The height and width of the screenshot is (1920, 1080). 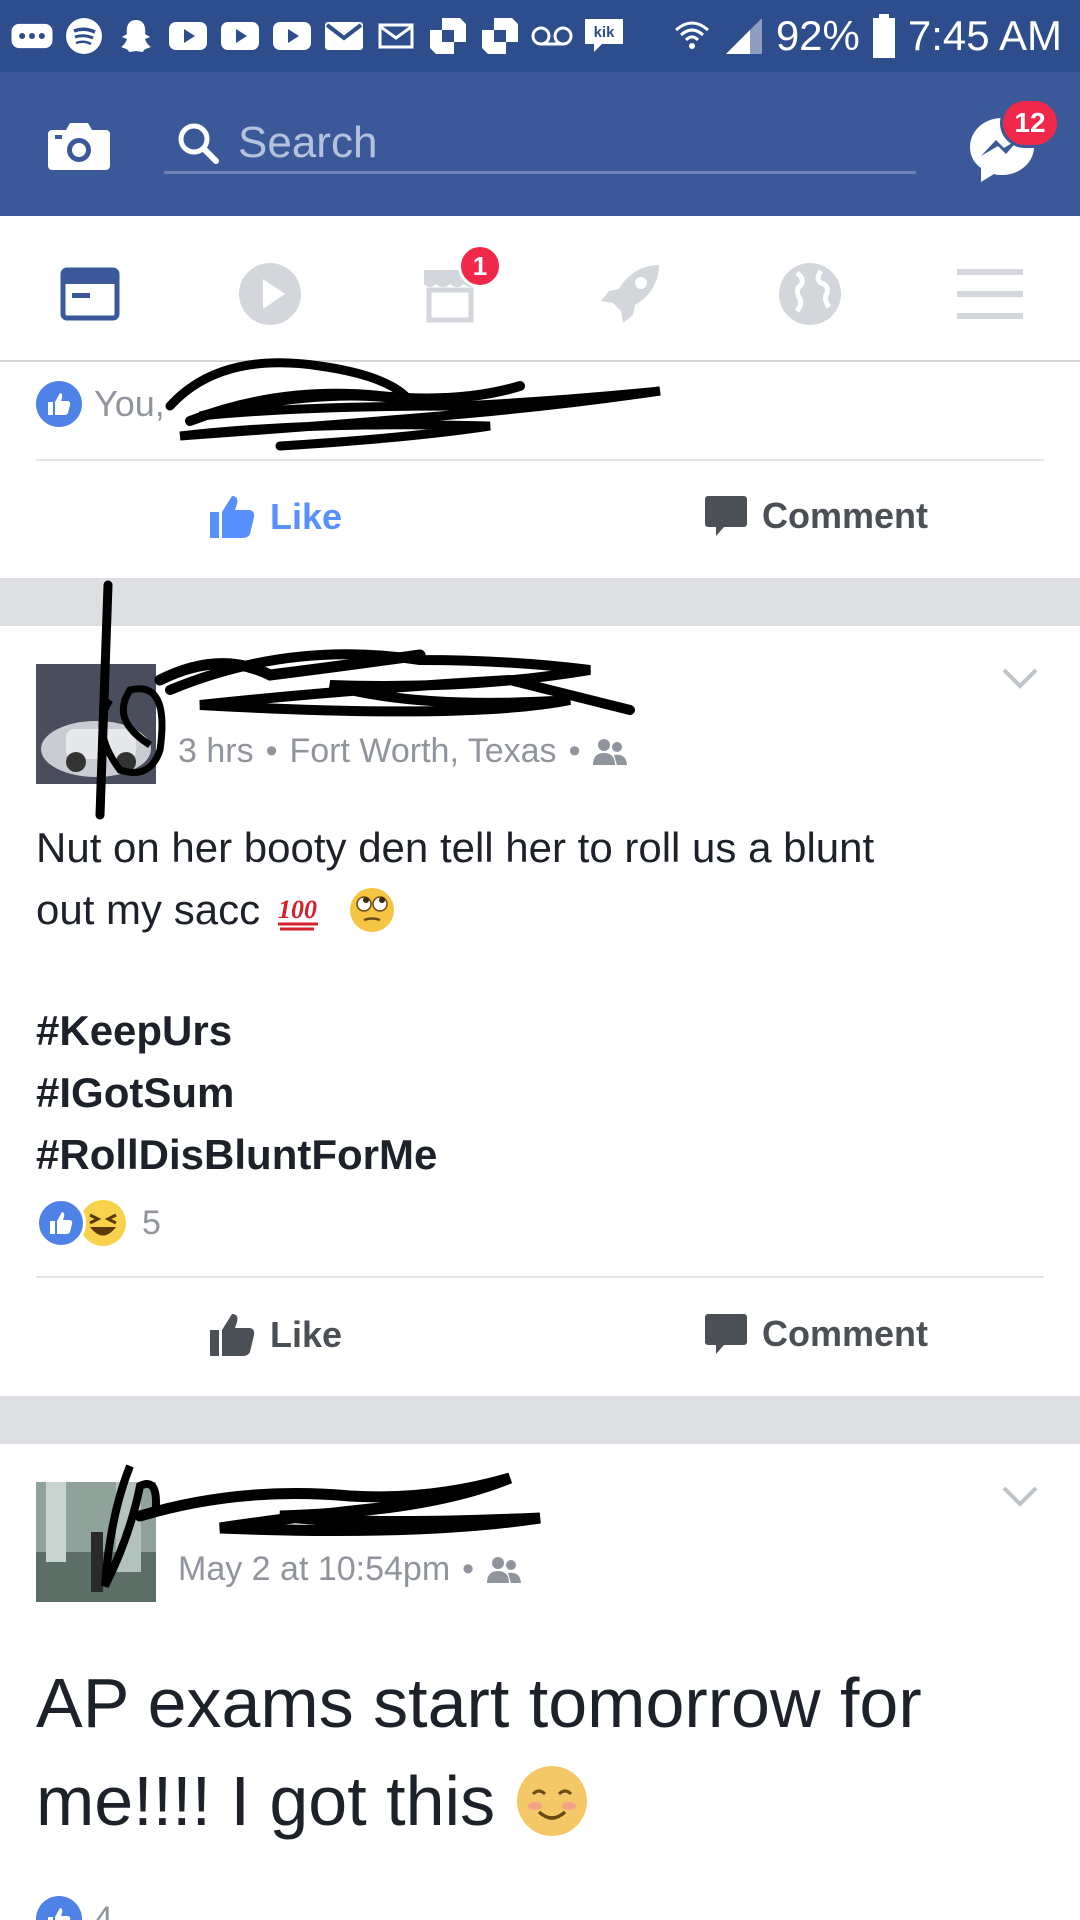 What do you see at coordinates (136, 36) in the screenshot?
I see `snapchat-icon` at bounding box center [136, 36].